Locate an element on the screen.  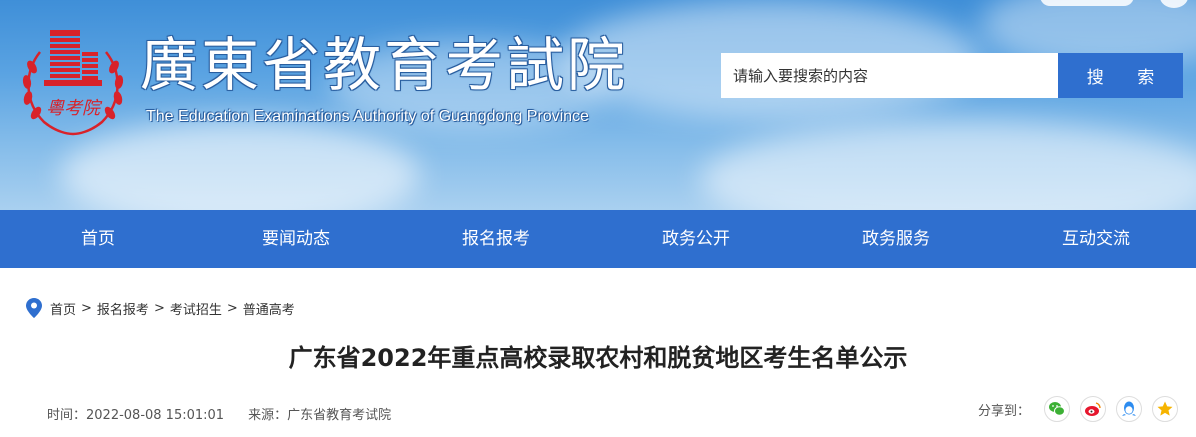
article-title: 广东省2022年重点高校录取农村和脱贫地区考生名单公示 is located at coordinates (598, 358).